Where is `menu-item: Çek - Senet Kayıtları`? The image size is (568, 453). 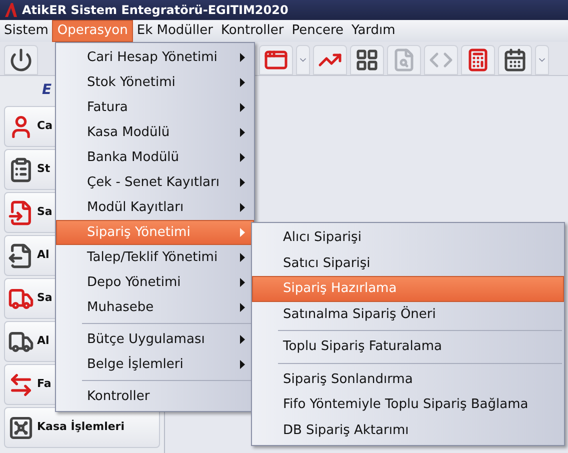
menu-item: Çek - Senet Kayıtları is located at coordinates (155, 182).